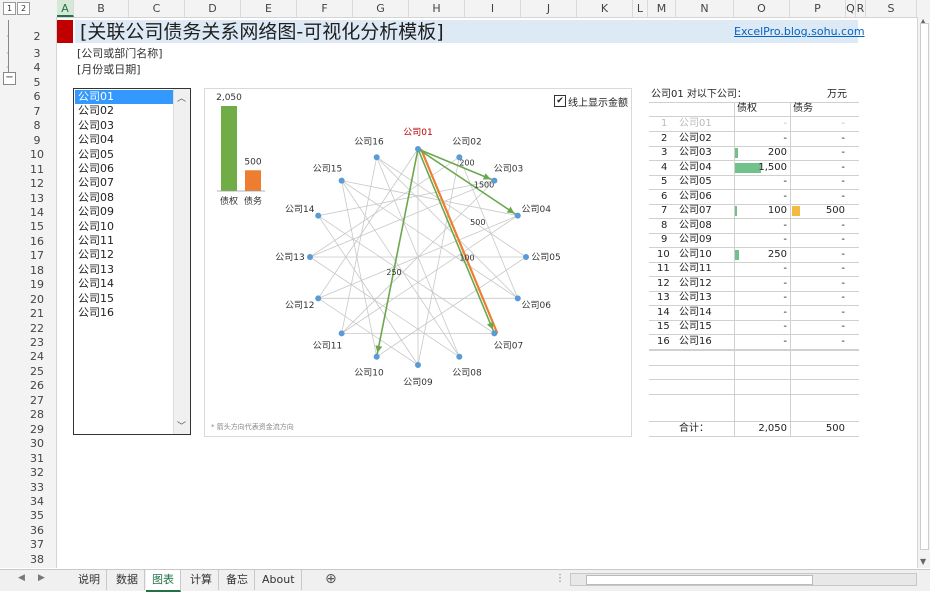 This screenshot has width=930, height=592. I want to click on listbox-item: 公司08, so click(125, 198).